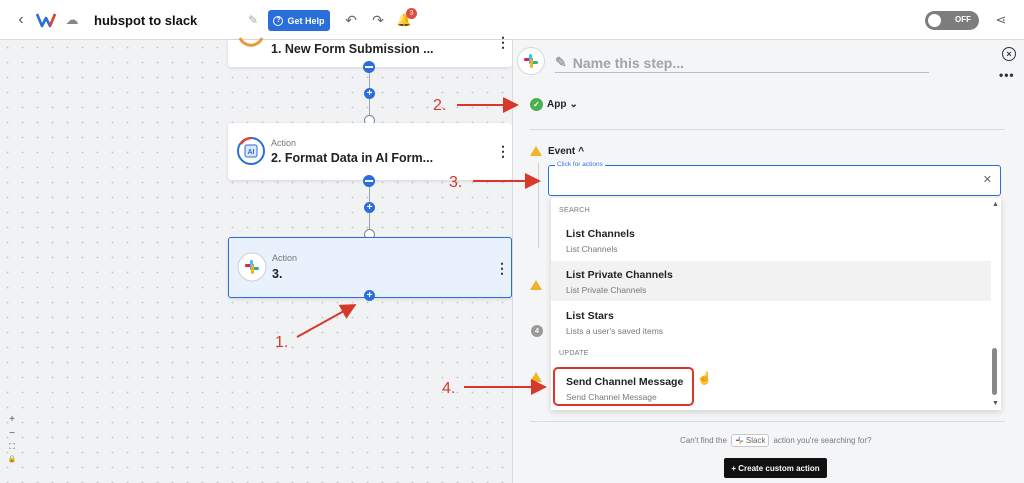  Describe the element at coordinates (536, 104) in the screenshot. I see `check-icon: ✓` at that location.